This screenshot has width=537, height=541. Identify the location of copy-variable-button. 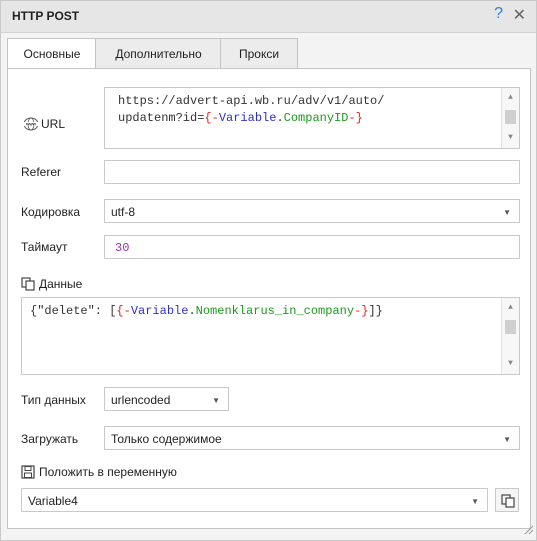
(507, 500).